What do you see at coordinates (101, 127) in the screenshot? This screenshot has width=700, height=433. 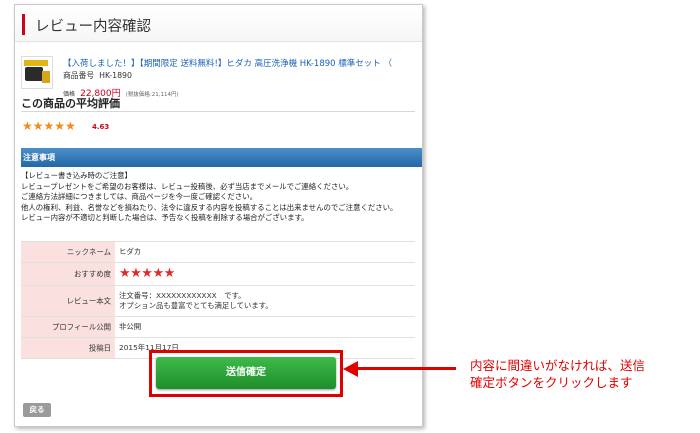 I see `average-rating-score: 4.63` at bounding box center [101, 127].